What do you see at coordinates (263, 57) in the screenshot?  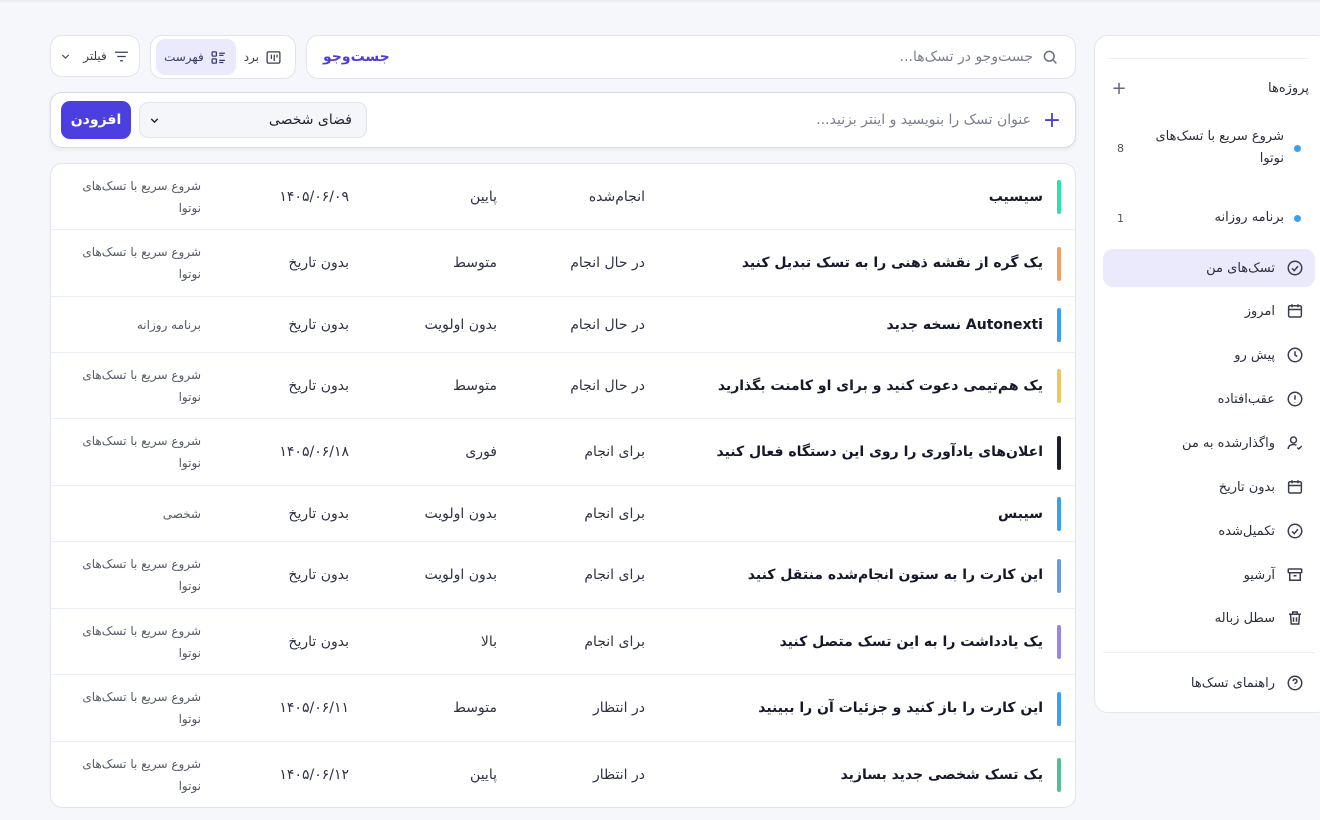 I see `board-view-button: برد` at bounding box center [263, 57].